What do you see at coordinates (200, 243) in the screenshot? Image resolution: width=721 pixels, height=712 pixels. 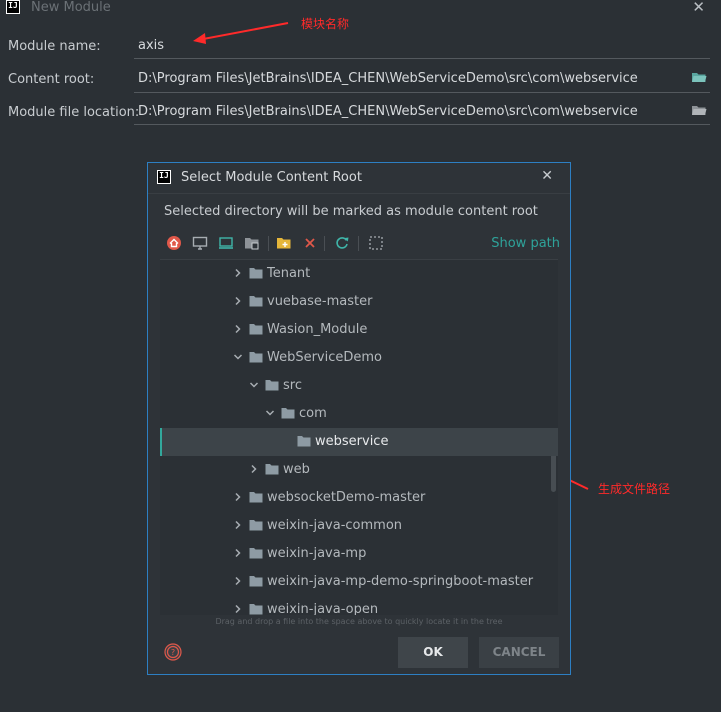 I see `desktop-icon` at bounding box center [200, 243].